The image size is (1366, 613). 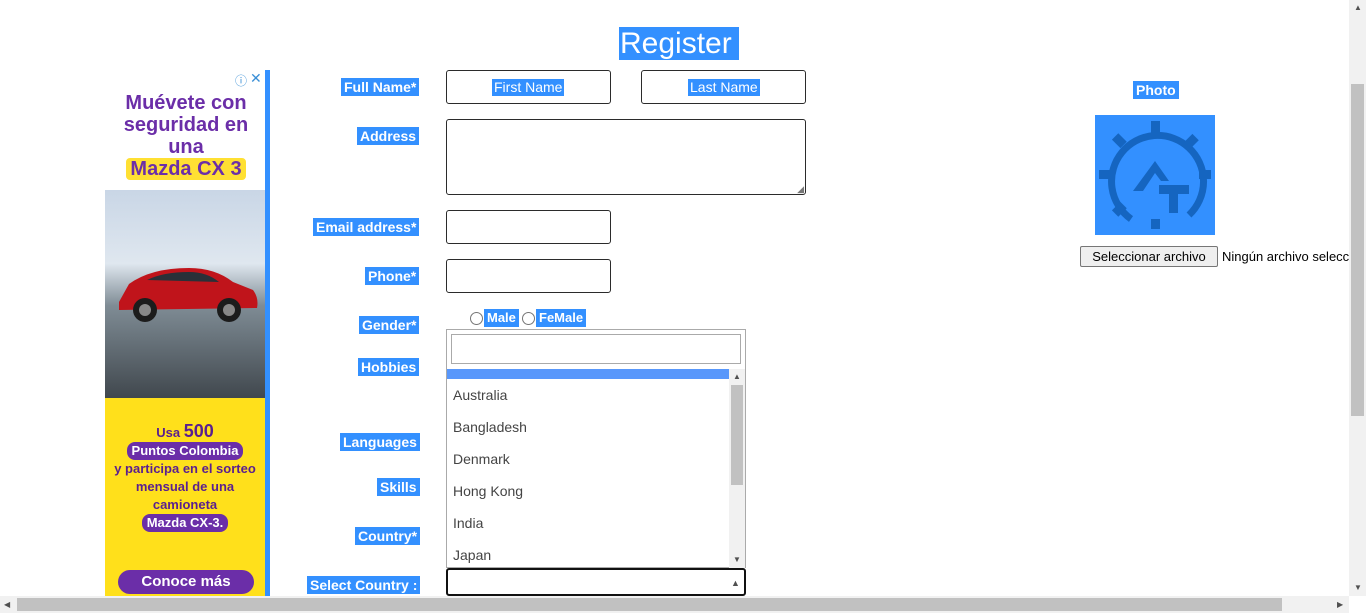 I want to click on ad-promo-brand: Puntos Colombia, so click(x=185, y=451).